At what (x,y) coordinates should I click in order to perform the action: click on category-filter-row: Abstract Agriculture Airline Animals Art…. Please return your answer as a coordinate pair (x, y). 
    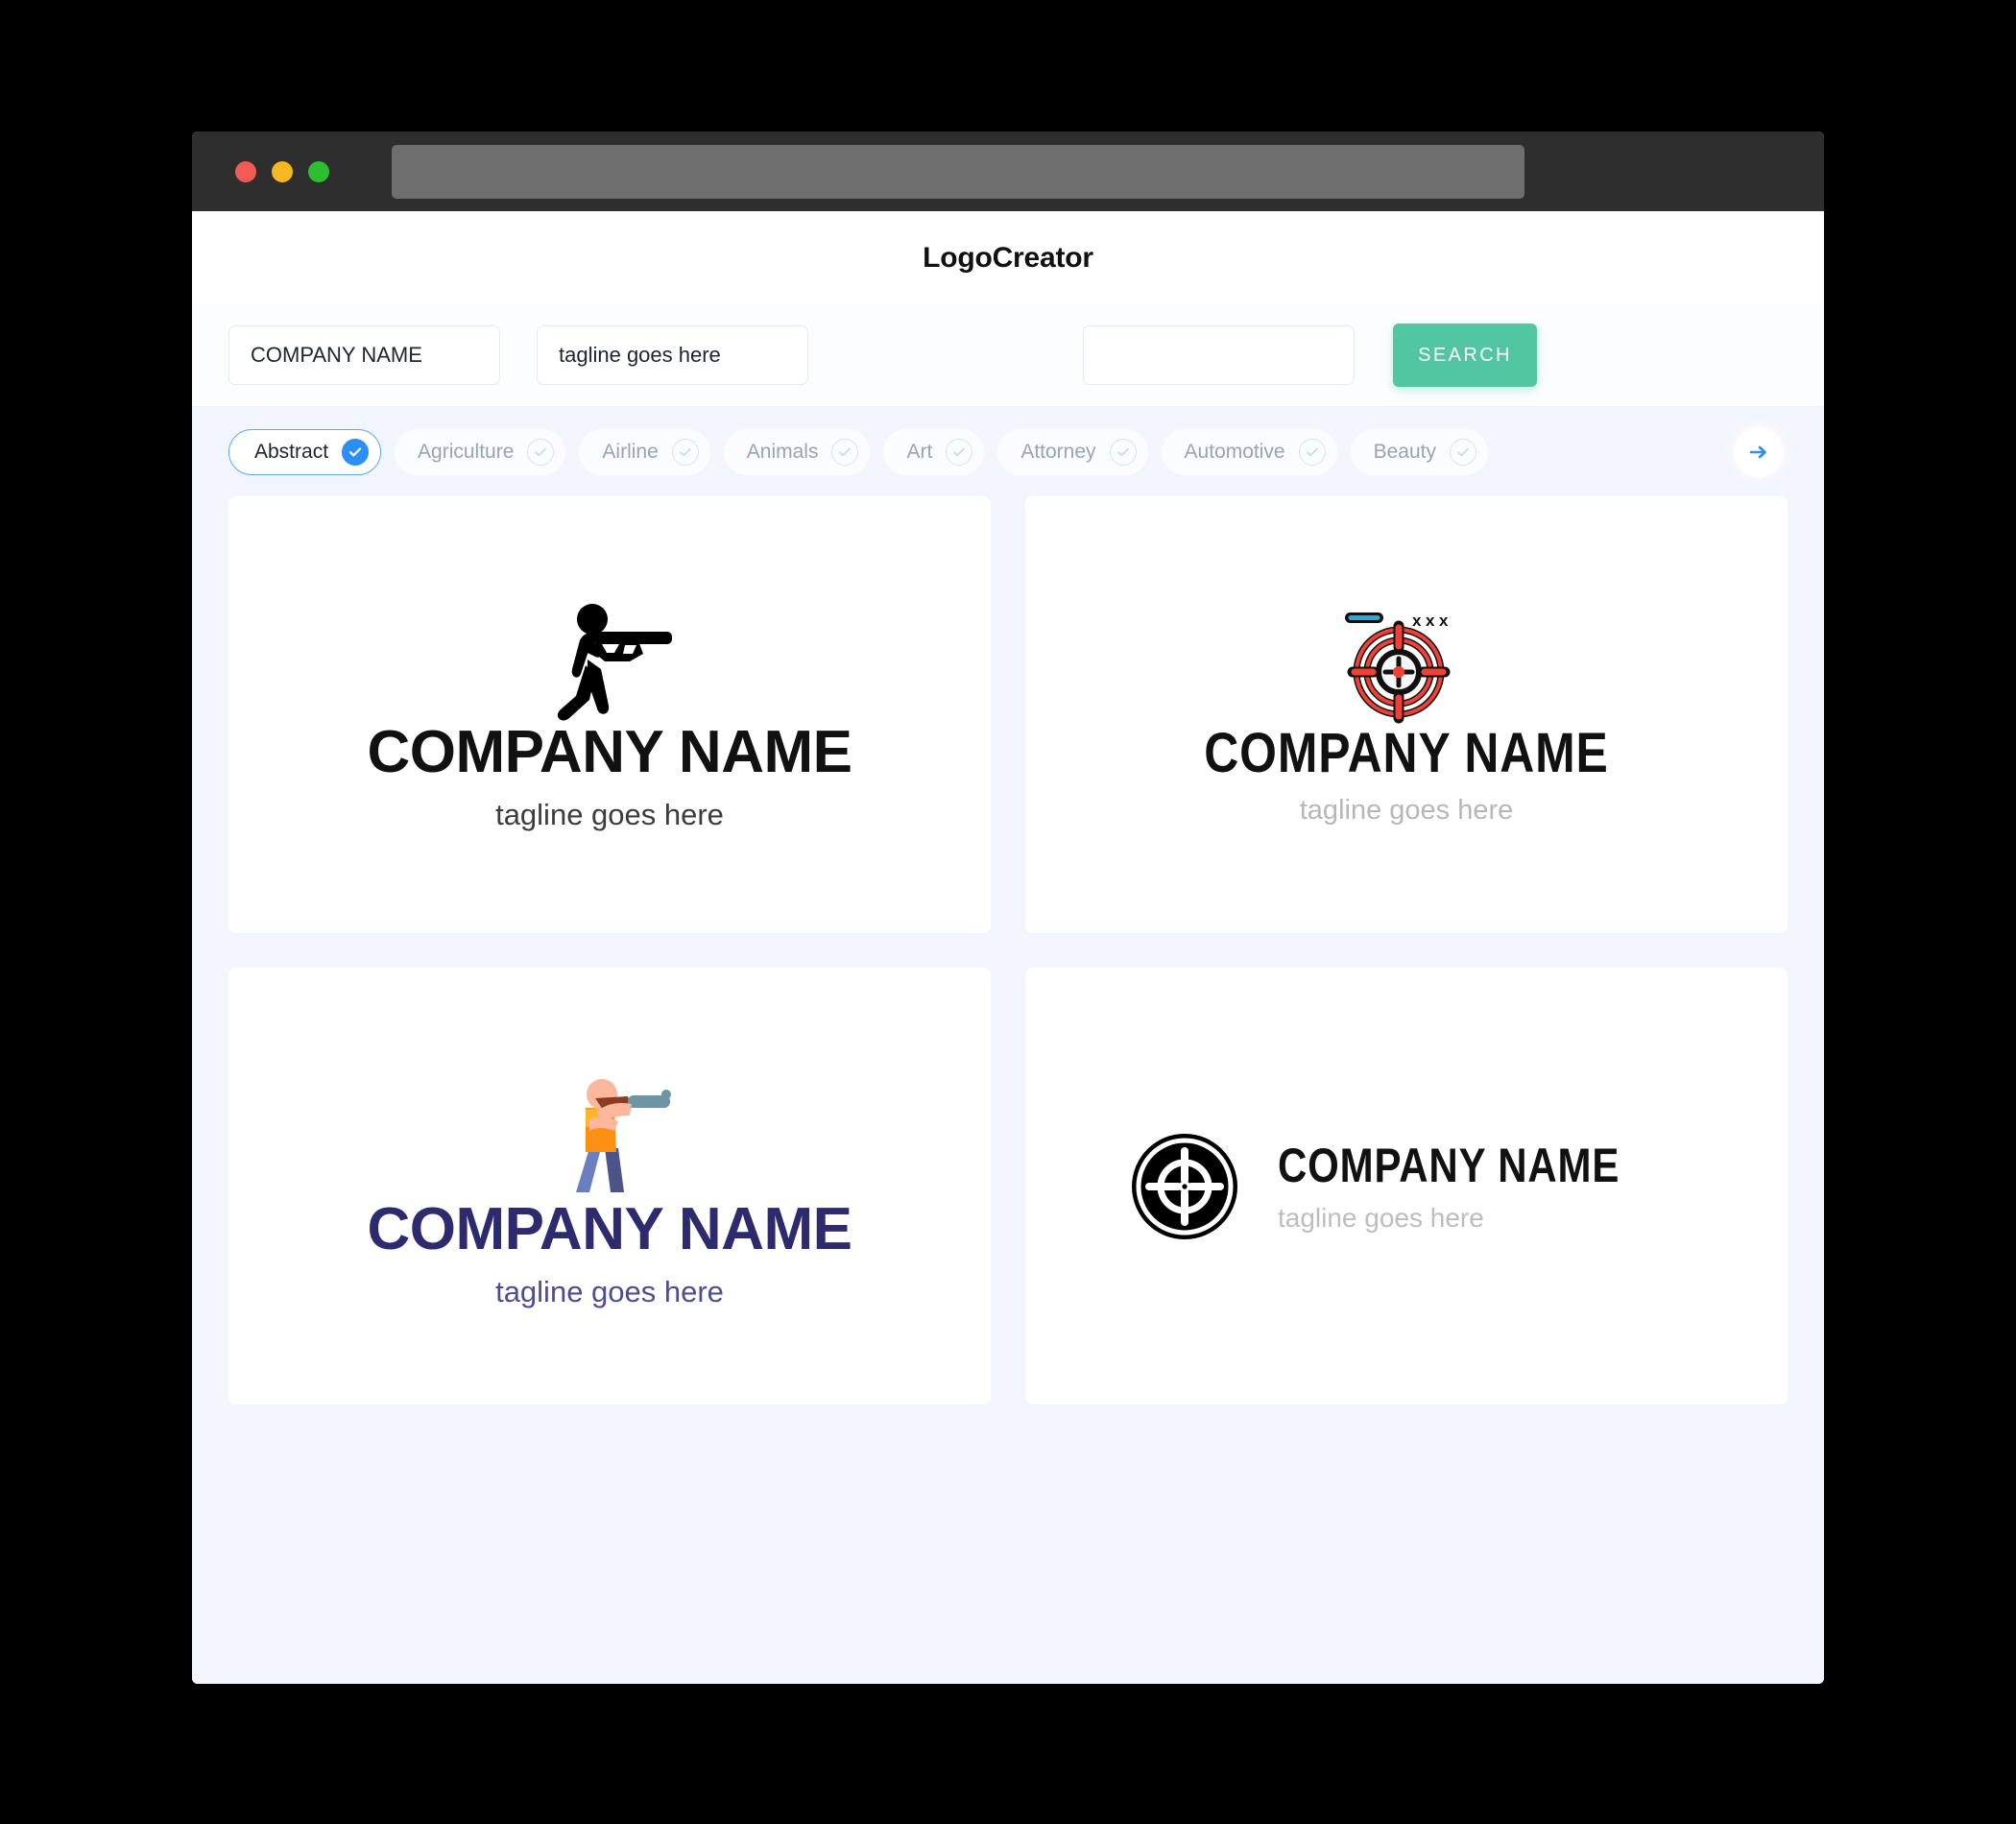
    Looking at the image, I should click on (1008, 452).